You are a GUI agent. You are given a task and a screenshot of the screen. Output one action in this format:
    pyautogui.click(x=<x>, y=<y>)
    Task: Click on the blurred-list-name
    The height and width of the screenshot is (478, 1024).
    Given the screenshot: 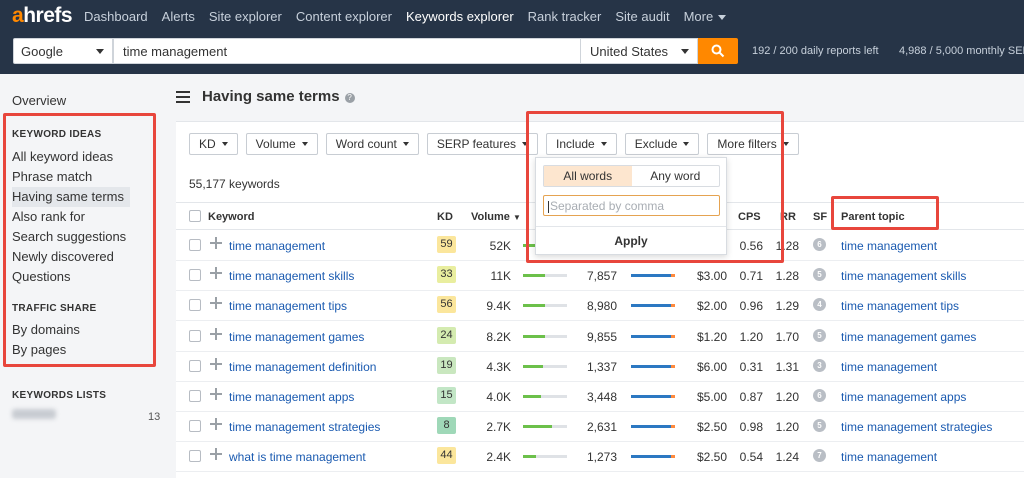 What is the action you would take?
    pyautogui.click(x=34, y=414)
    